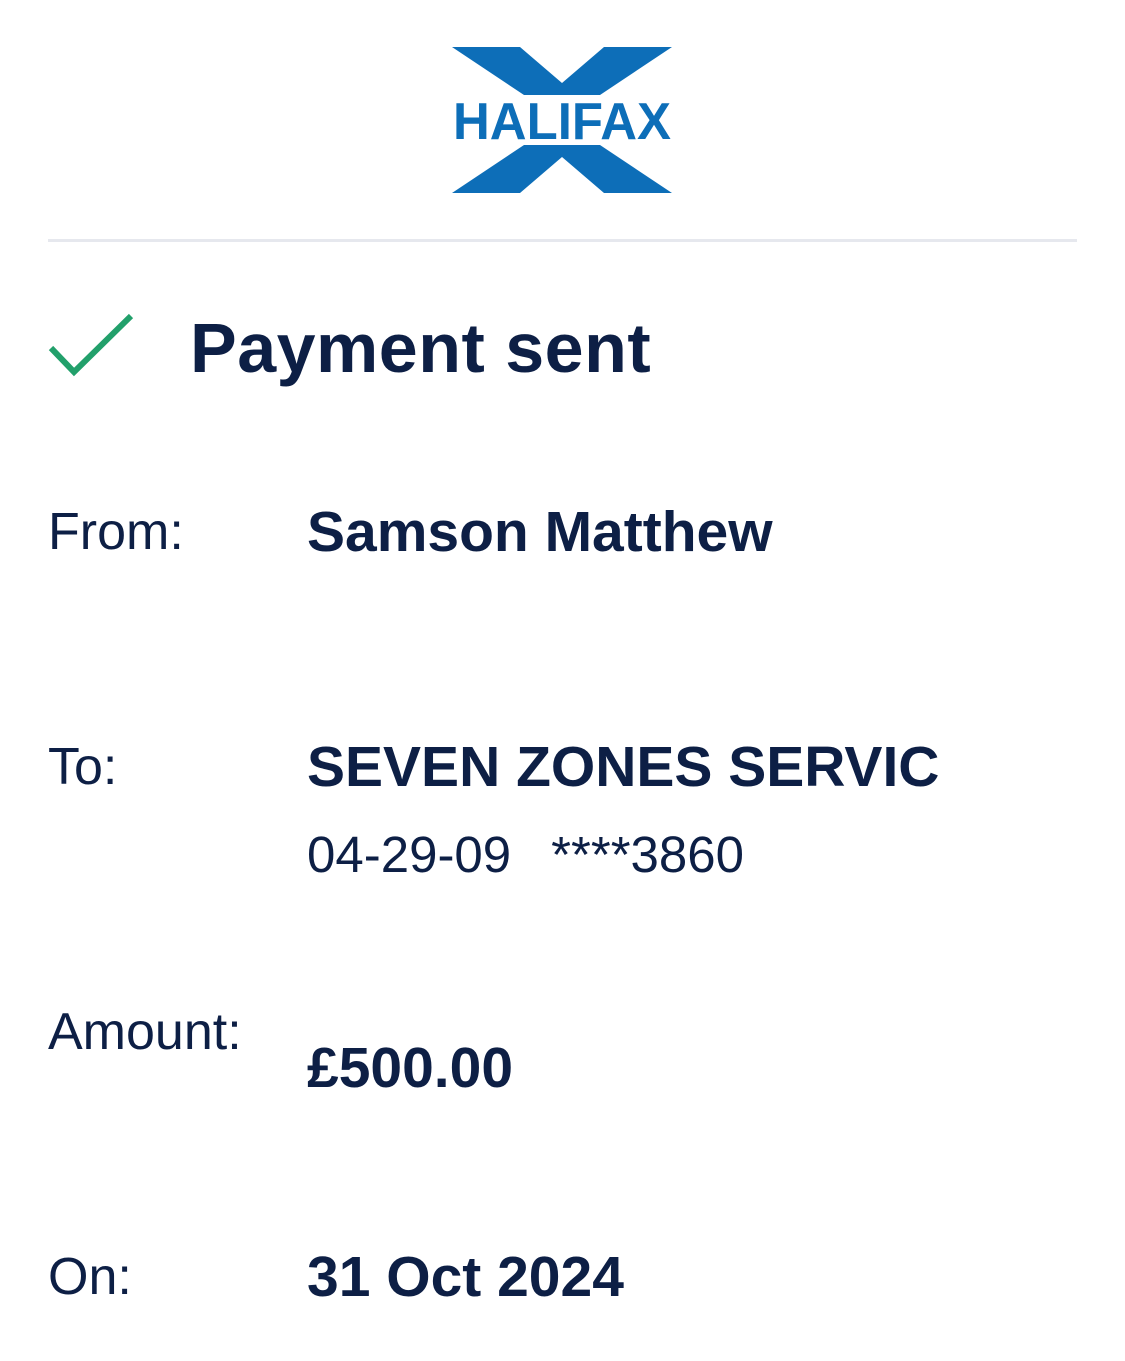 This screenshot has height=1361, width=1125. I want to click on from-value: Samson Matthew, so click(540, 532).